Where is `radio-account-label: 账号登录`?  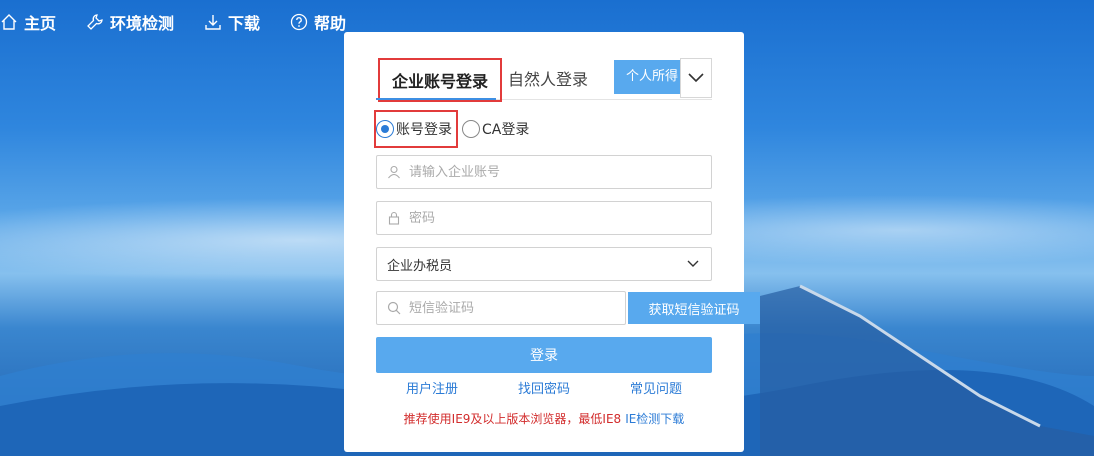
radio-account-label: 账号登录 is located at coordinates (424, 130).